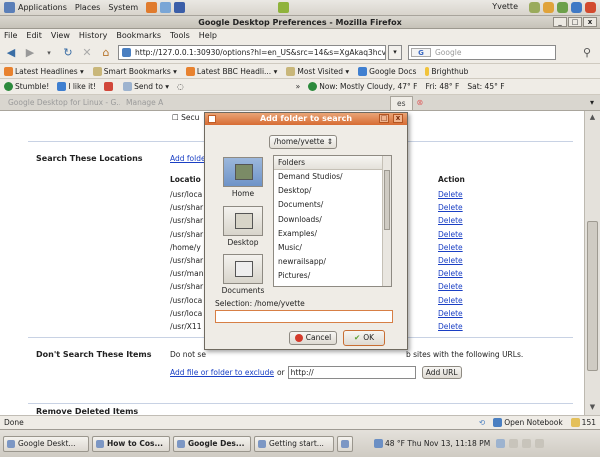  Describe the element at coordinates (446, 71) in the screenshot. I see `bookmark-brighthub: Brighthub` at that location.